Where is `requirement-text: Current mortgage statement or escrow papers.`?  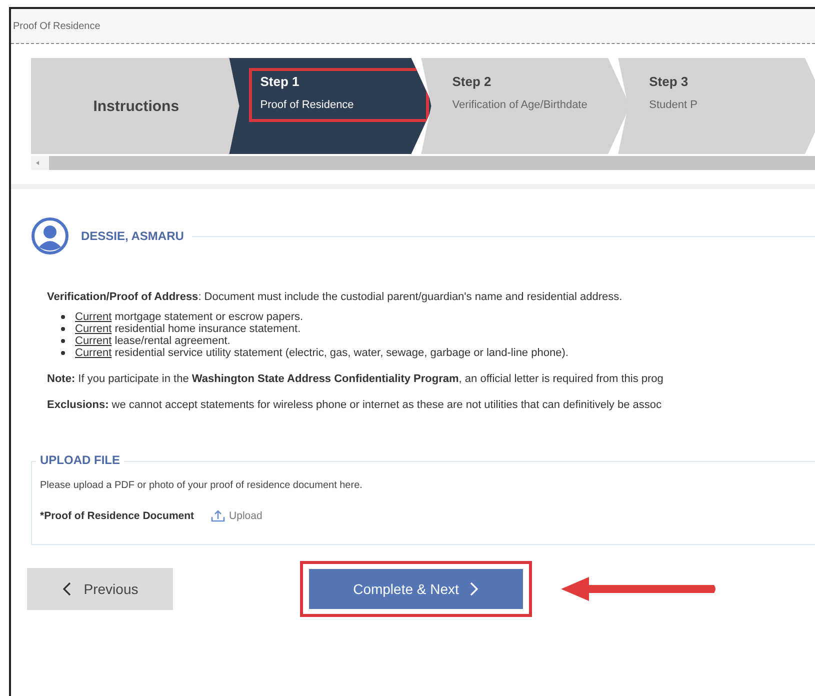
requirement-text: Current mortgage statement or escrow papers. is located at coordinates (189, 317).